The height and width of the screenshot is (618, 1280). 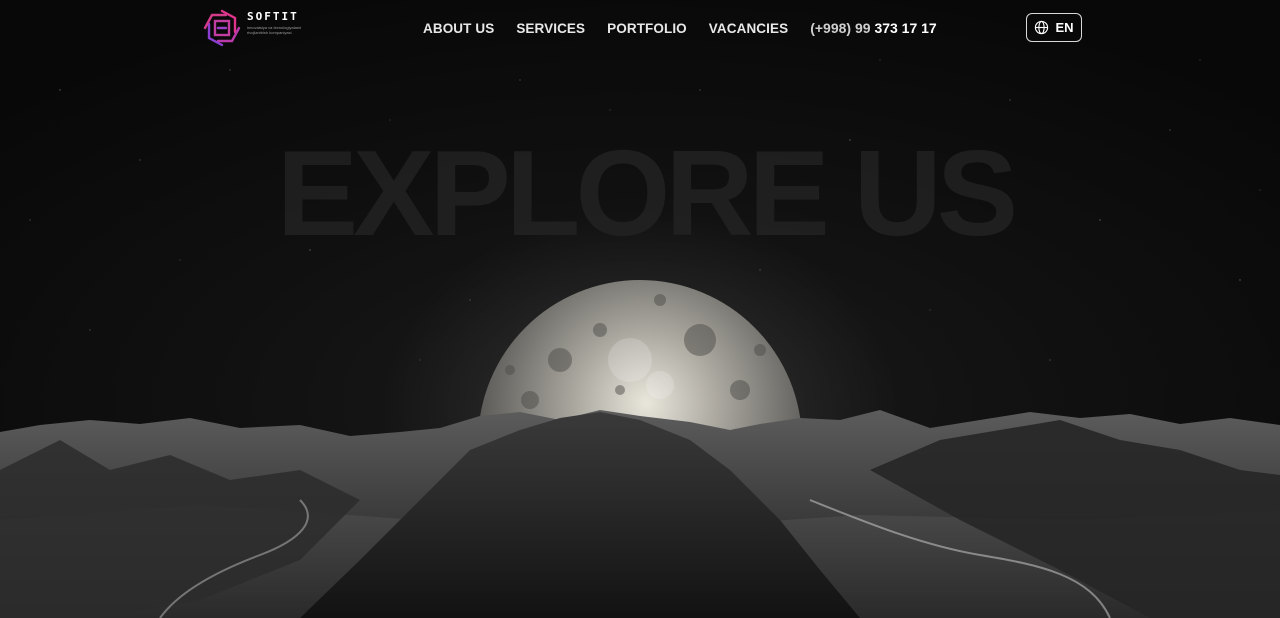 I want to click on language-switcher-button: EN, so click(x=1054, y=27).